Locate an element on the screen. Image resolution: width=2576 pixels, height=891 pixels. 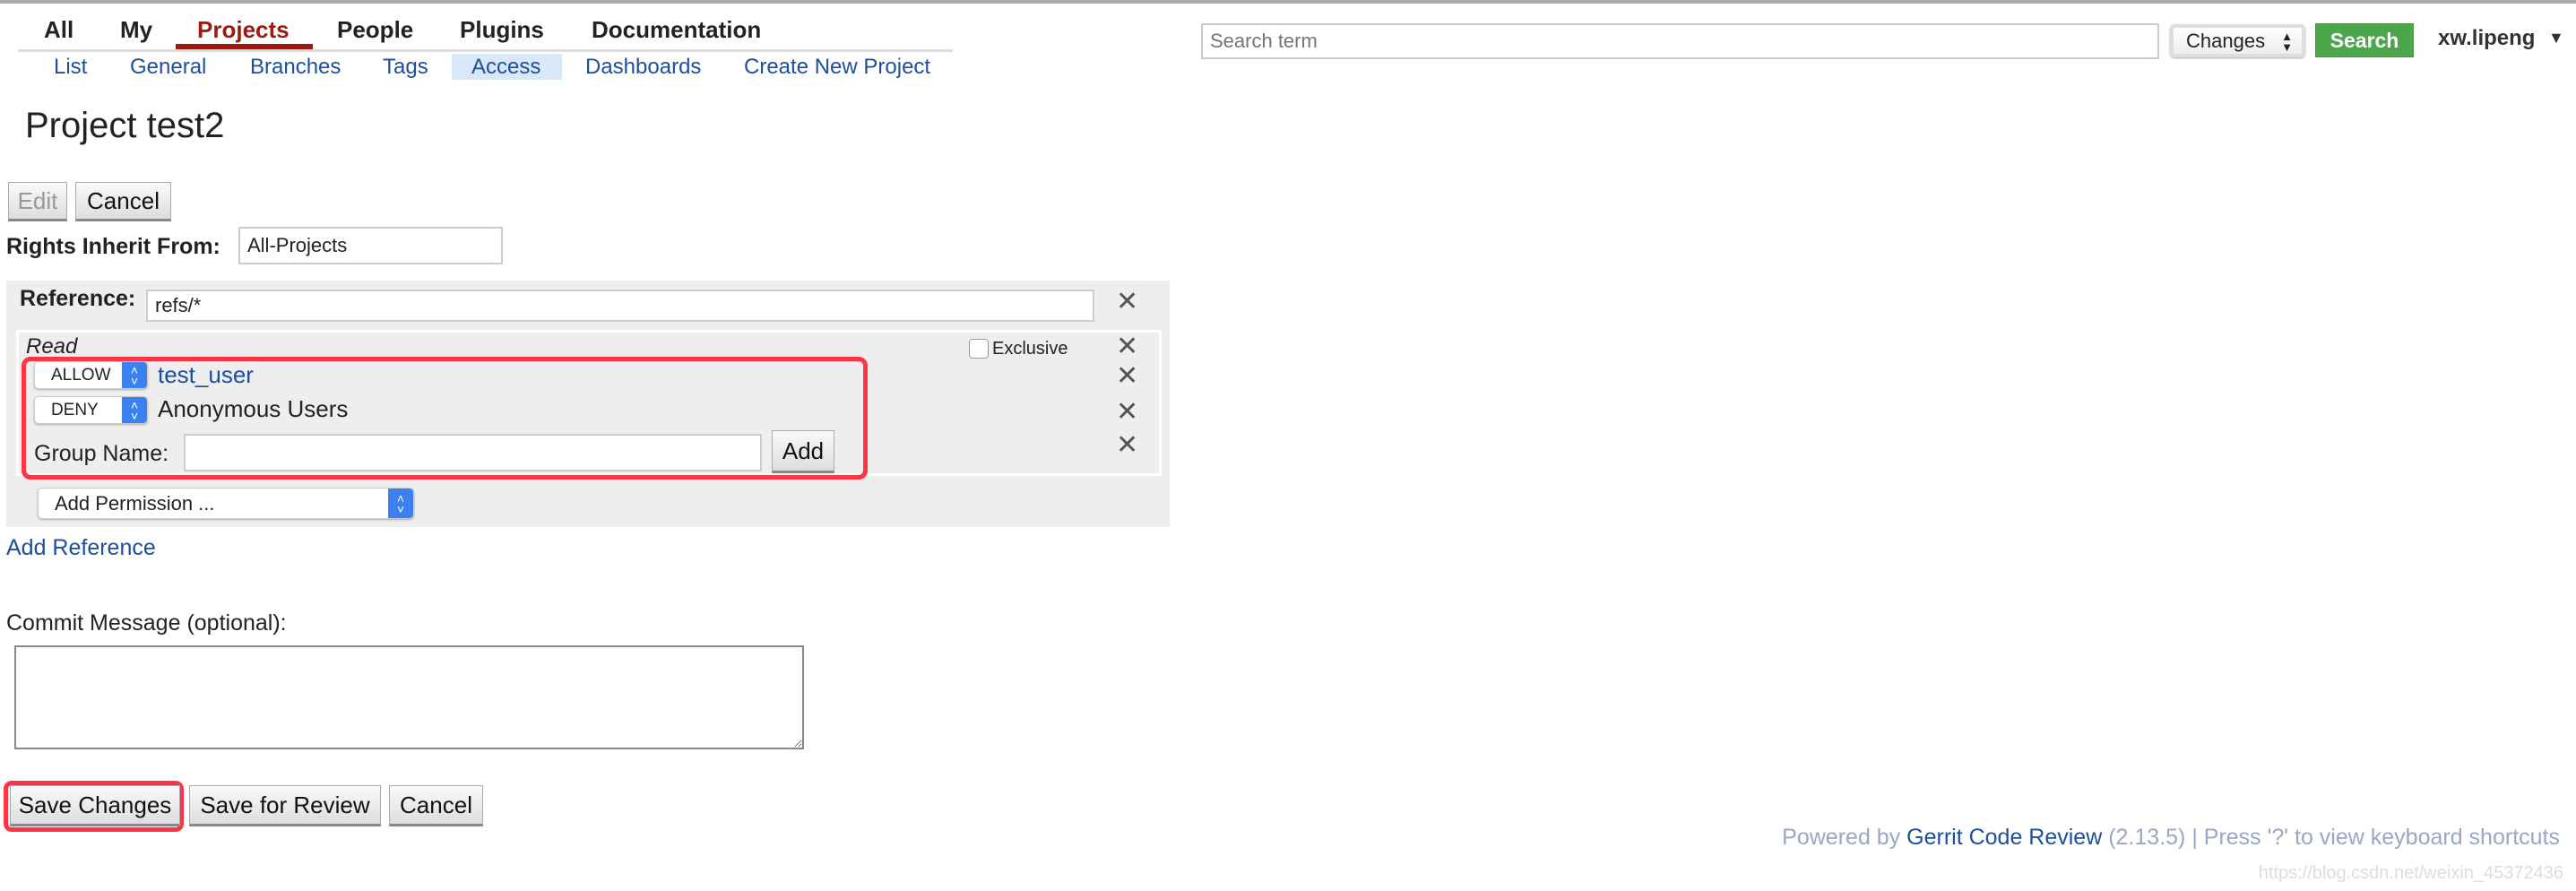
remove-reference-icon: ✕ is located at coordinates (1127, 303).